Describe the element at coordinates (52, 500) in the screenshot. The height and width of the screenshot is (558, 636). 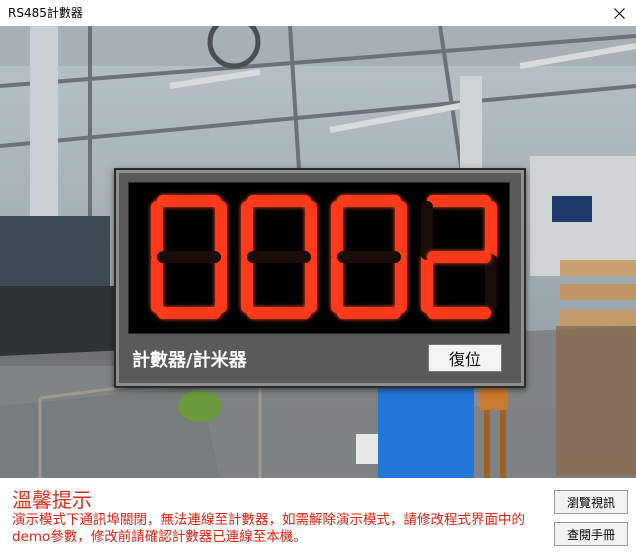
I see `notice-title: 溫馨提示` at that location.